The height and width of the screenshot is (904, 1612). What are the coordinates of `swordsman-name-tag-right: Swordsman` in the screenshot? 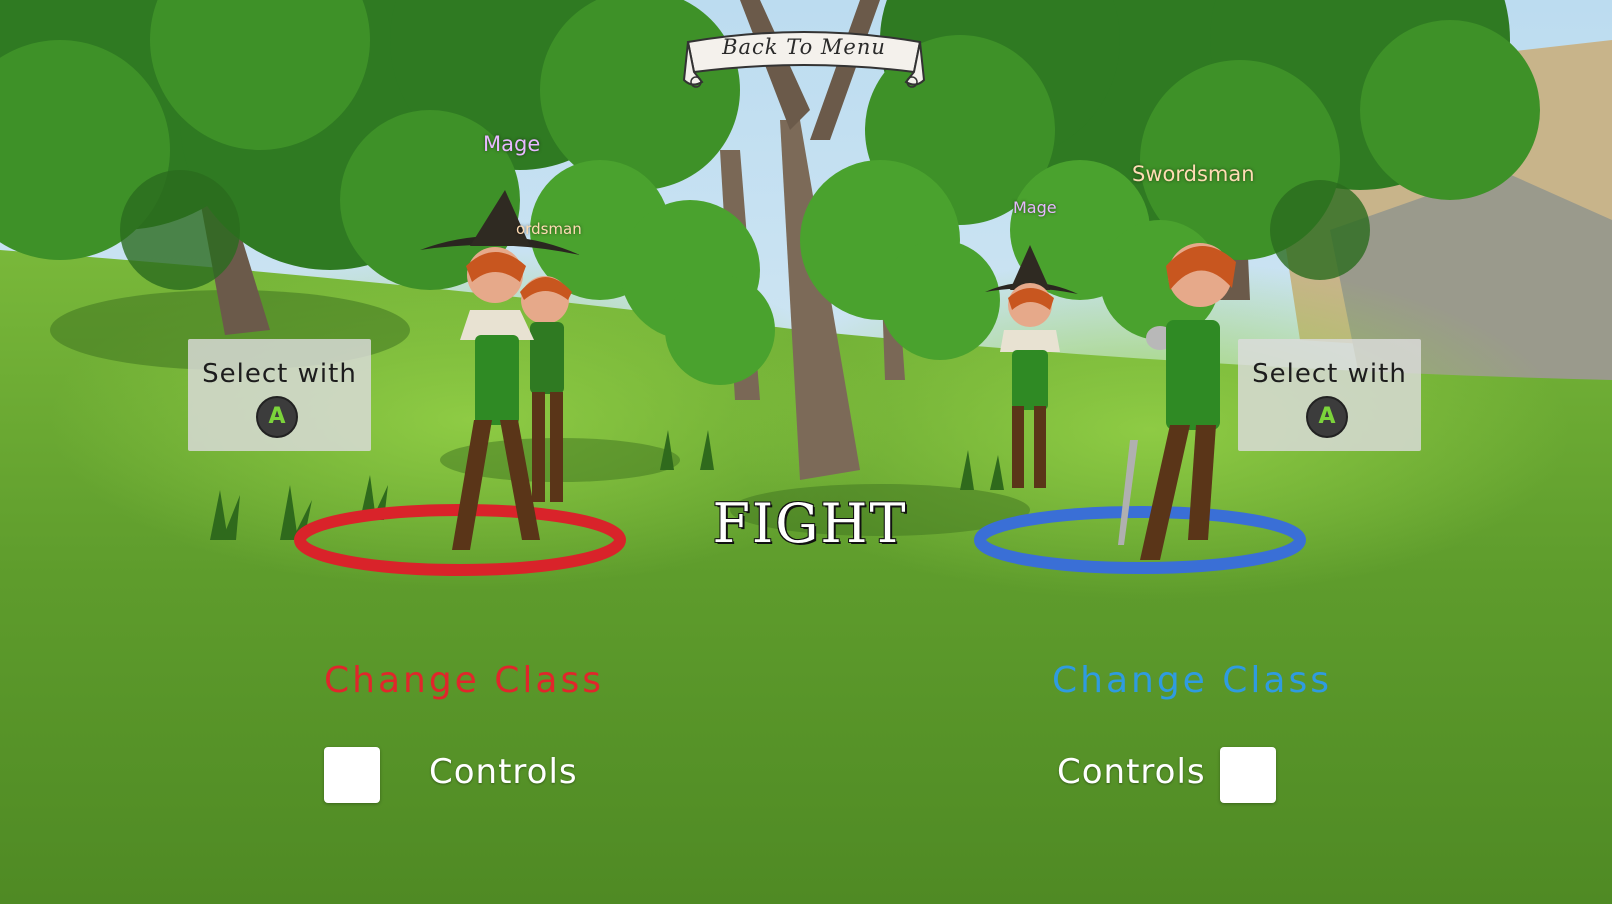 It's located at (1193, 174).